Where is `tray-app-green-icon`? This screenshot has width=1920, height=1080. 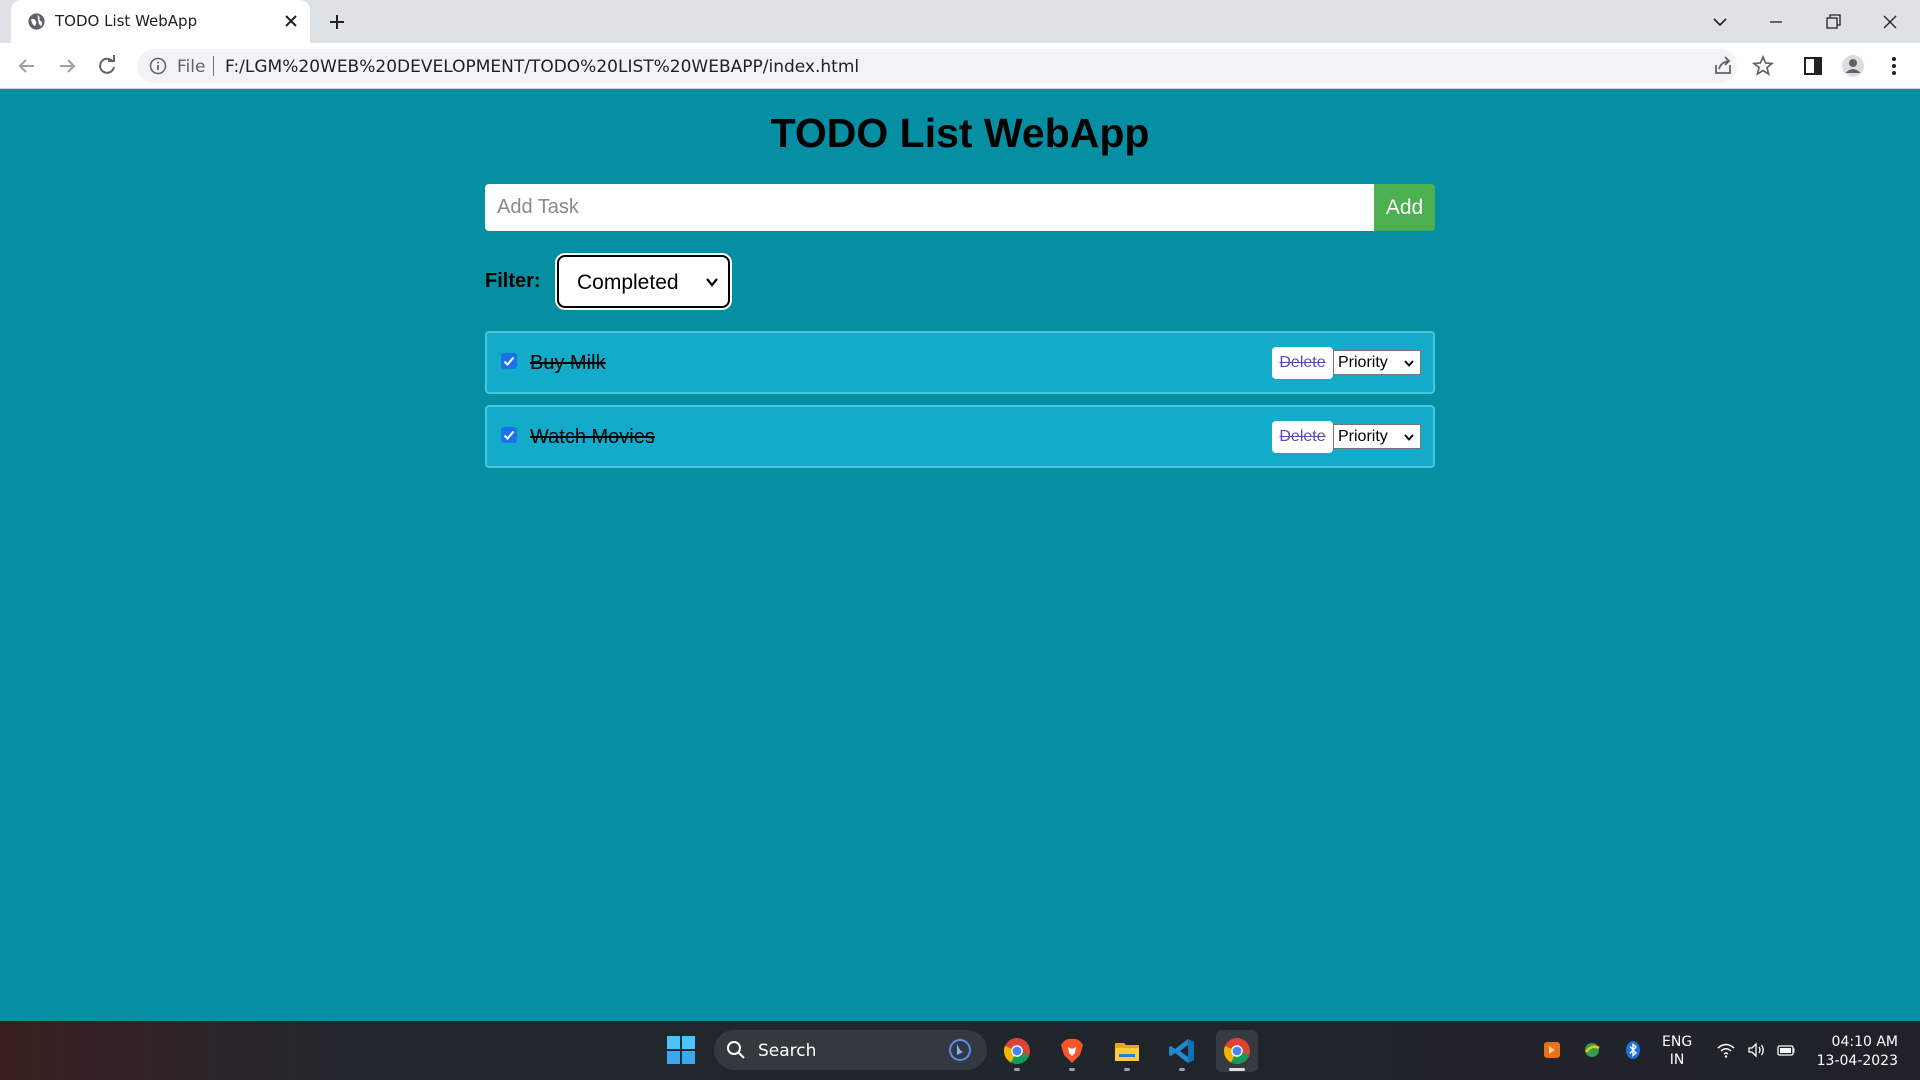
tray-app-green-icon is located at coordinates (1592, 1050).